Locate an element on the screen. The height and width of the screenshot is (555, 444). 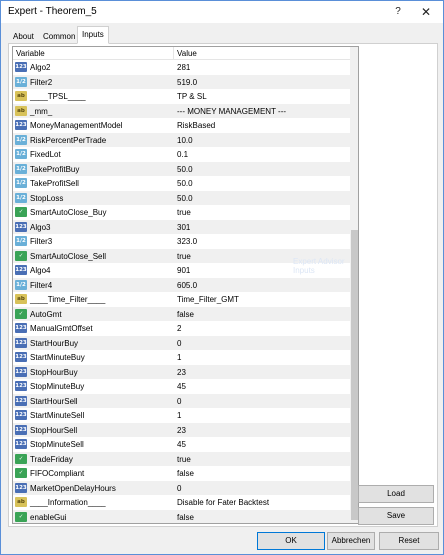
variable-cell: 123 MarketOpenDelayHours is located at coordinates (93, 488).